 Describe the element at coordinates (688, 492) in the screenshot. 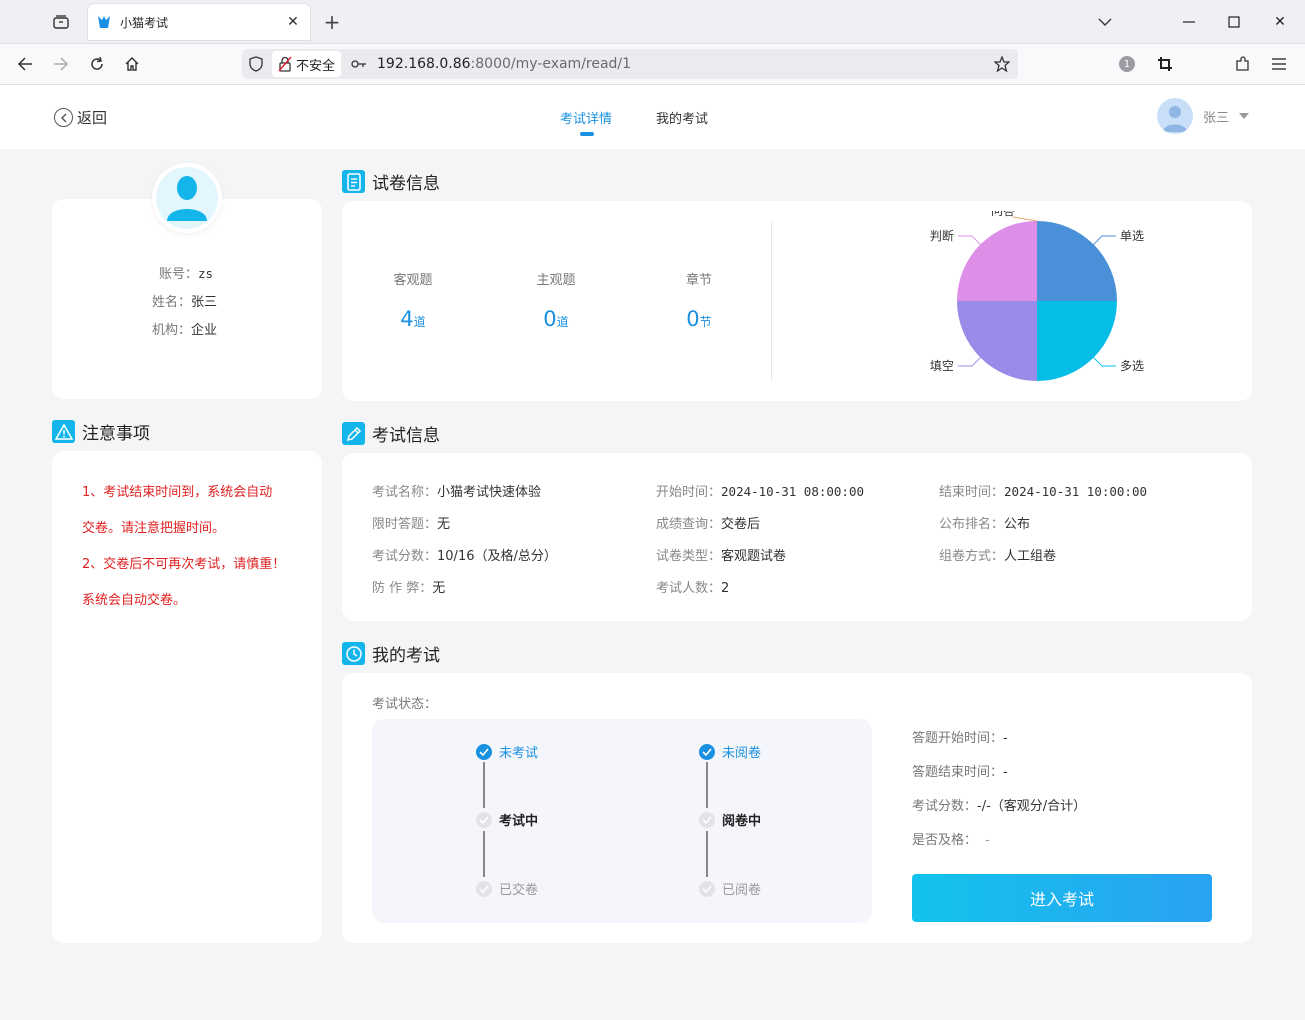

I see `exam-info-start-time-label: 开始时间：` at that location.